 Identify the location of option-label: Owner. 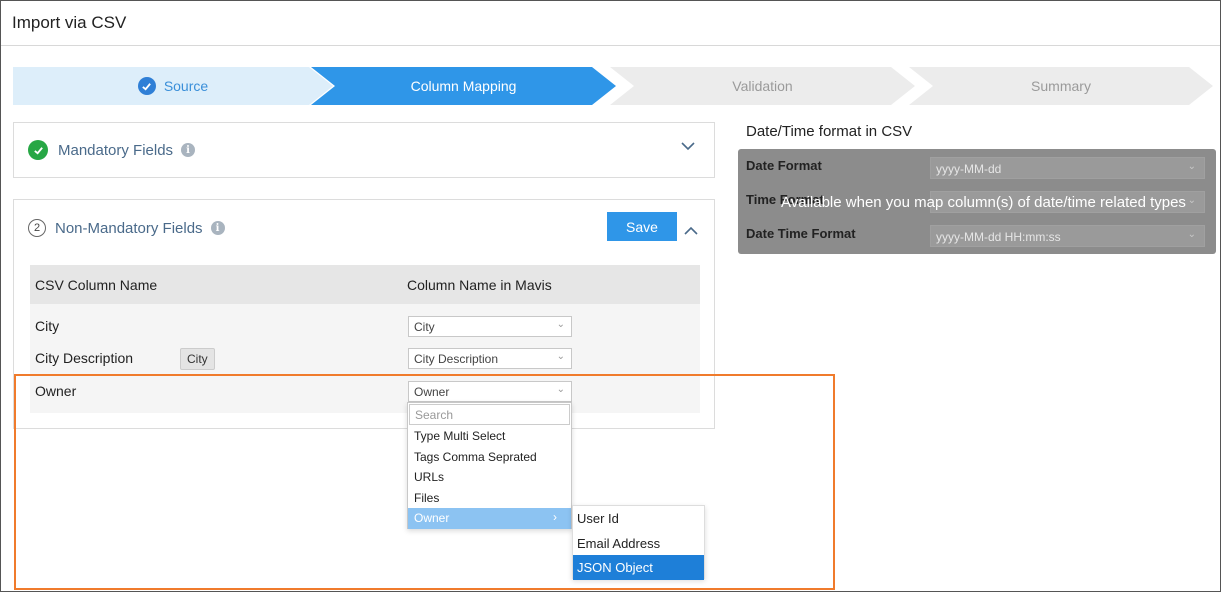
(432, 518).